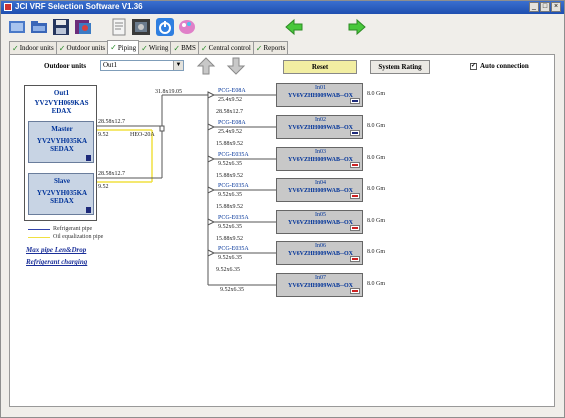  What do you see at coordinates (319, 253) in the screenshot?
I see `indoor-unit-box: In06 YV6VZHH009WAB--OX` at bounding box center [319, 253].